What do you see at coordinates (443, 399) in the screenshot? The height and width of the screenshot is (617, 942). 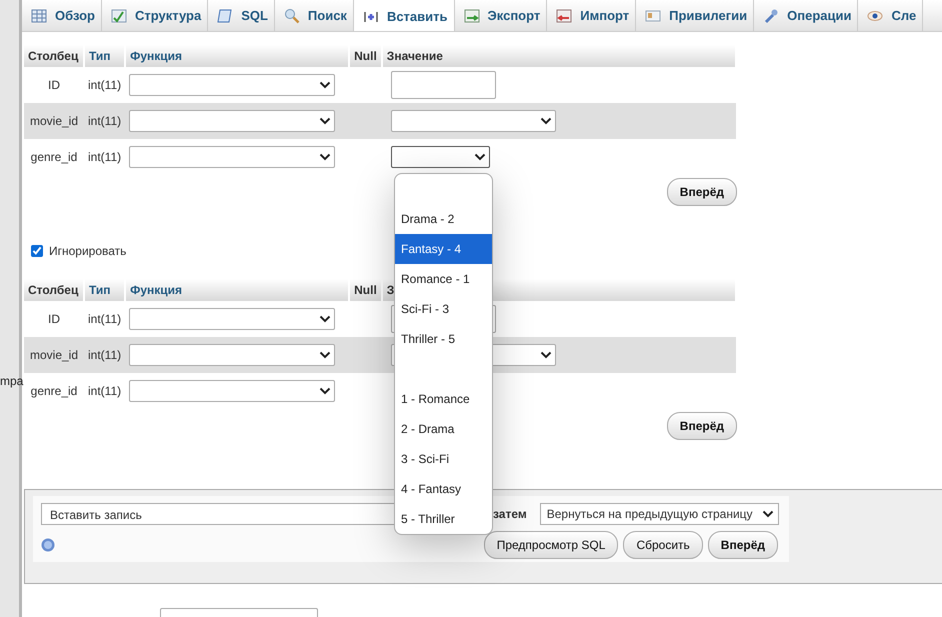 I see `dropdown-option: 1 - Romance` at bounding box center [443, 399].